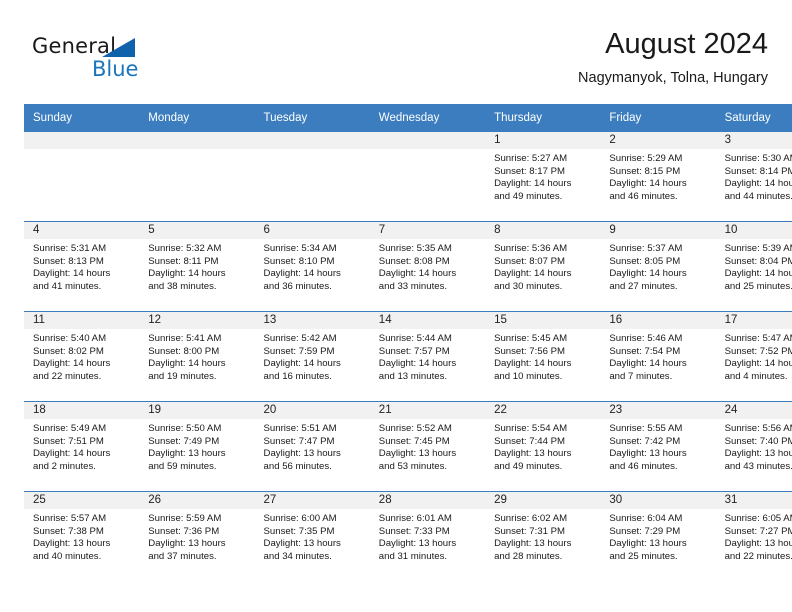  Describe the element at coordinates (182, 286) in the screenshot. I see `day-detail-line: and 38 minutes.` at that location.